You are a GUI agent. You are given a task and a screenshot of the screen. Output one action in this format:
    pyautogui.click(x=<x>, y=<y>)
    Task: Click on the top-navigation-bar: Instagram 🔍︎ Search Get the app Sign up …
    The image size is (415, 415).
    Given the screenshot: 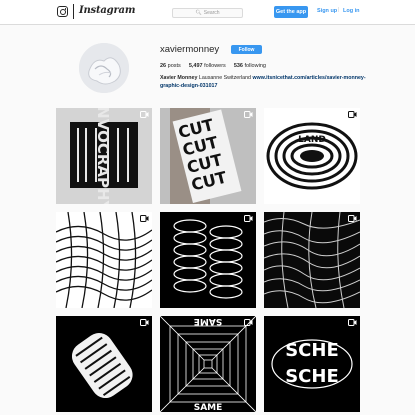 What is the action you would take?
    pyautogui.click(x=207, y=12)
    